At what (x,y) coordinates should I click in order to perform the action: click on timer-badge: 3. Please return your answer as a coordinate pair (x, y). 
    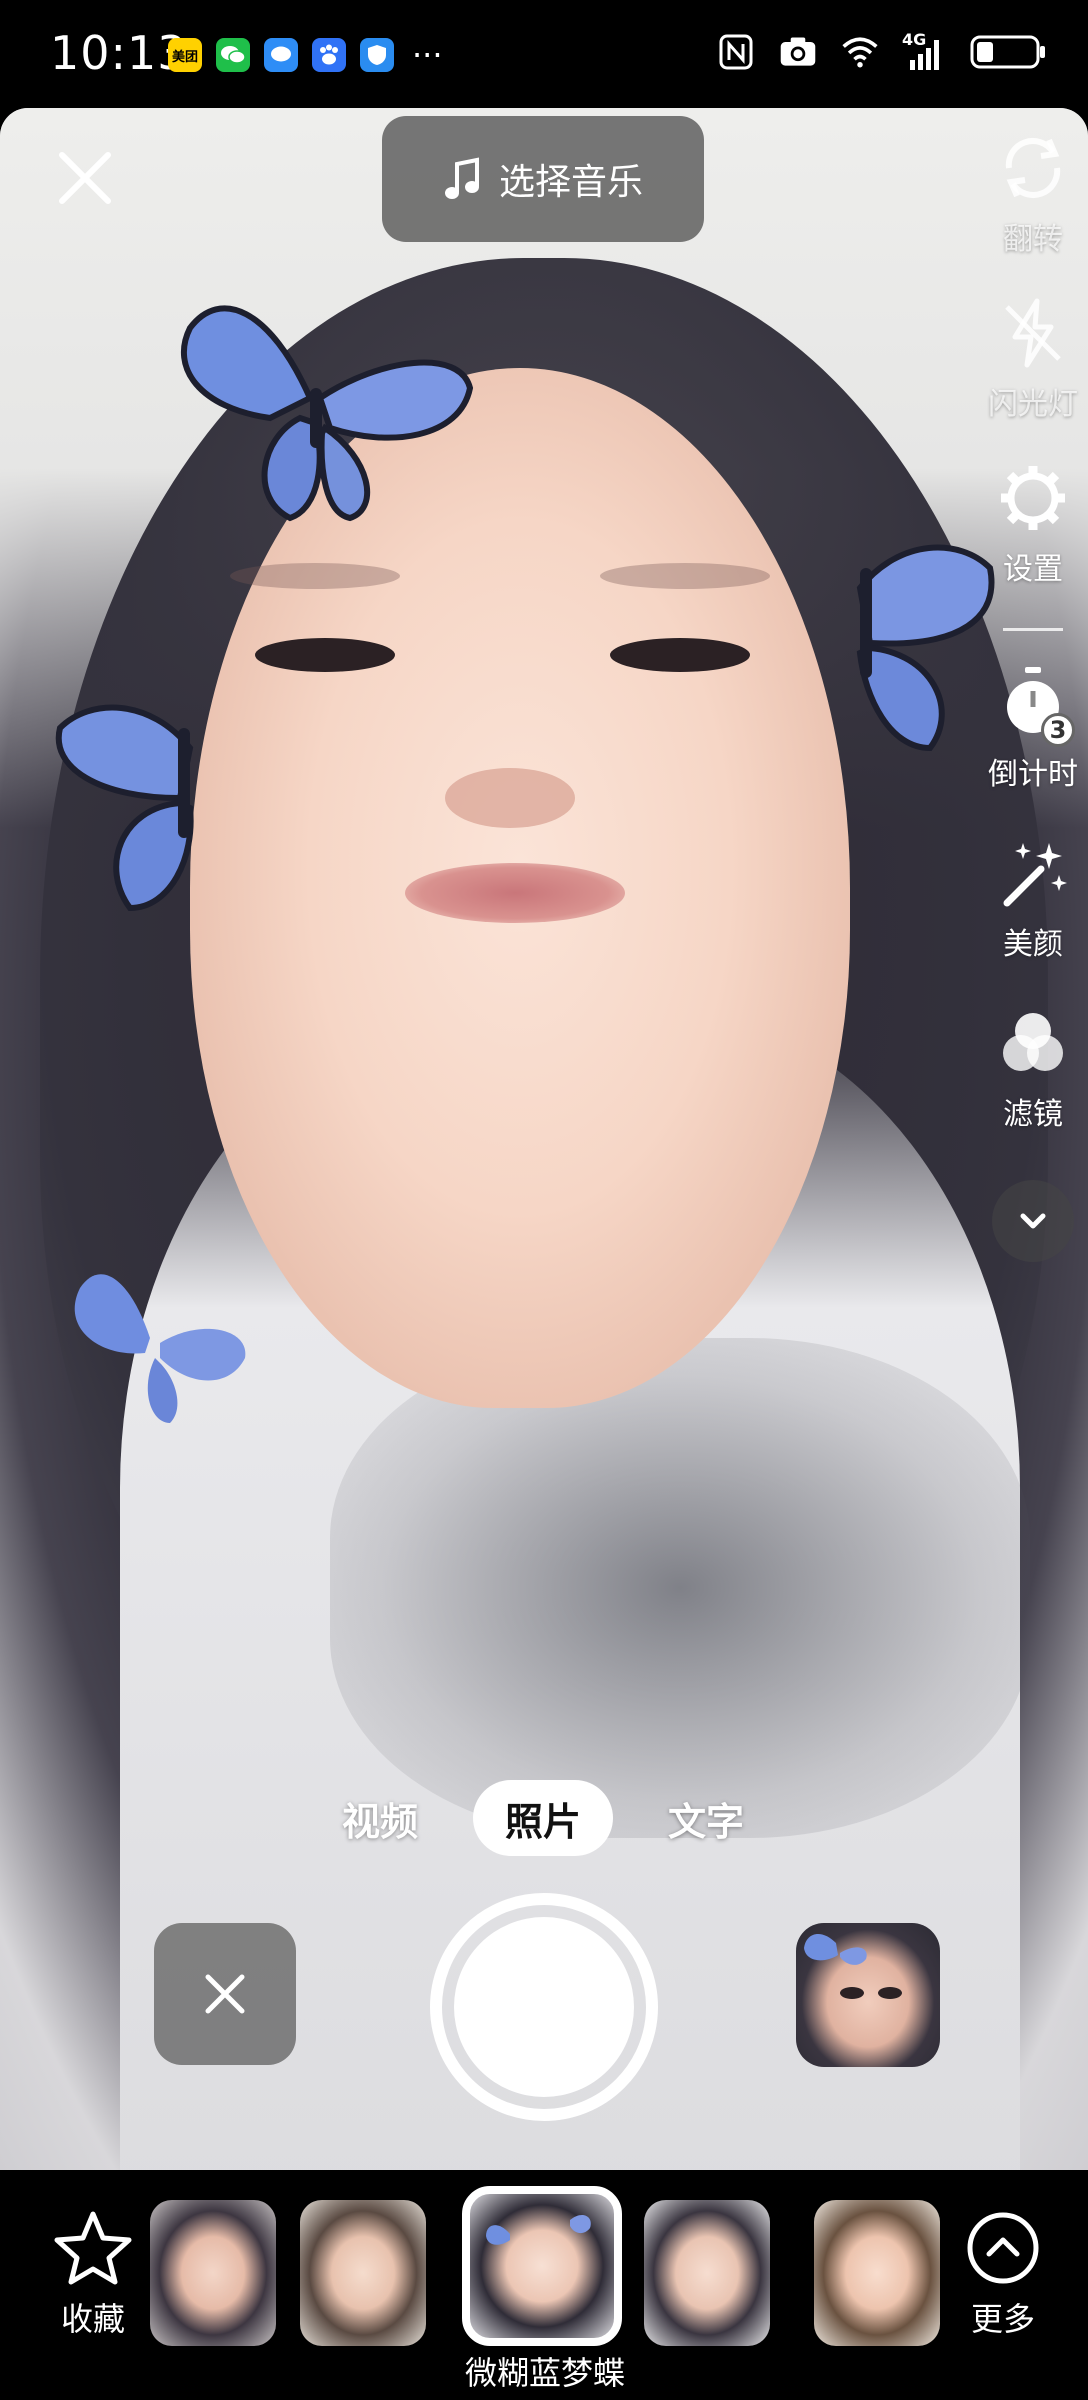
    Looking at the image, I should click on (1058, 730).